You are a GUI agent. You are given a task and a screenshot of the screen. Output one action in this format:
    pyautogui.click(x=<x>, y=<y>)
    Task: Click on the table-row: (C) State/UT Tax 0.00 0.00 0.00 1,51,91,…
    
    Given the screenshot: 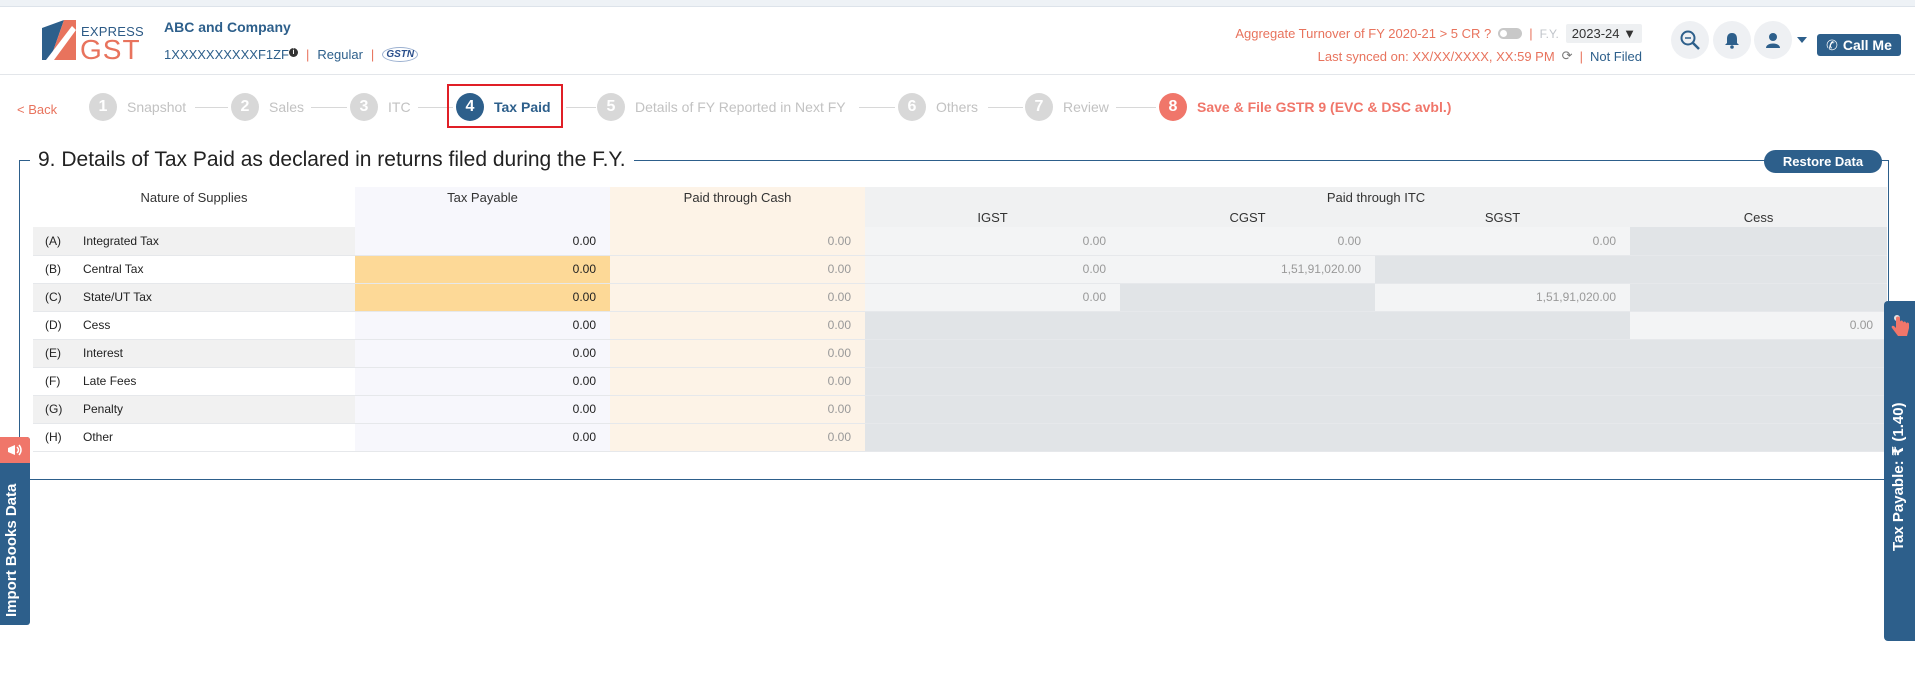 What is the action you would take?
    pyautogui.click(x=960, y=297)
    